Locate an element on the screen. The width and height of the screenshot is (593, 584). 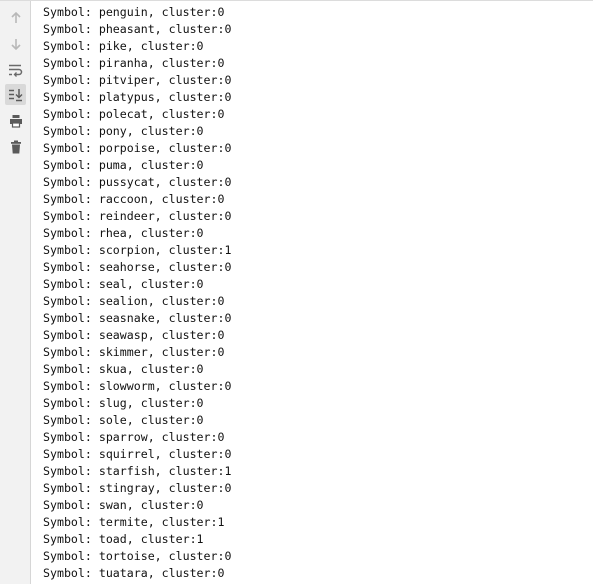
scroll-to-end-icon is located at coordinates (15, 95).